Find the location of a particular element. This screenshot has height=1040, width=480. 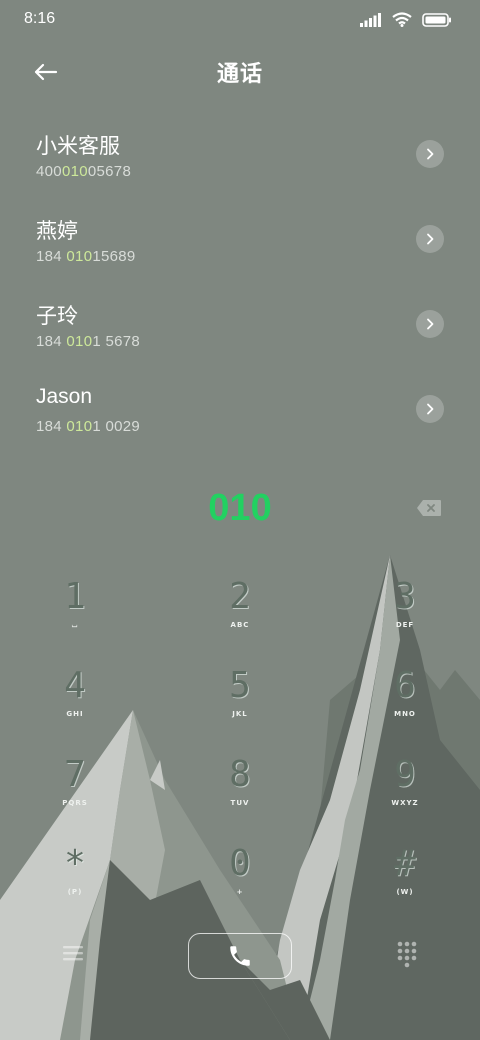

key-letters: ⌴ is located at coordinates (75, 625).